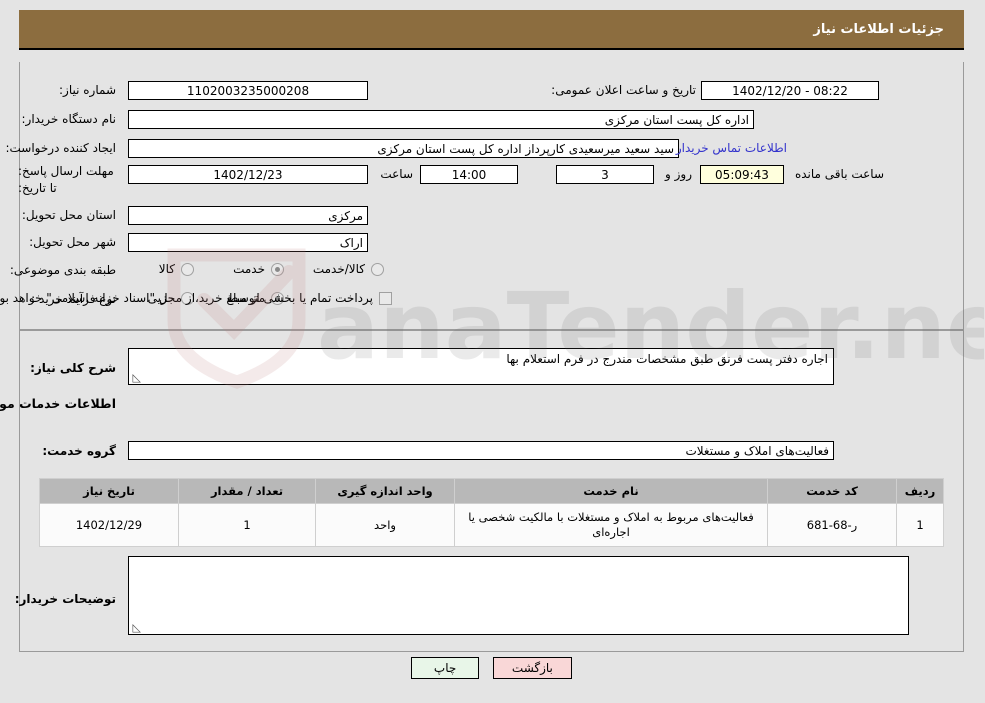 The image size is (985, 703). I want to click on deadline-label: مهلت ارسال پاسخ: تا تاریخ:, so click(67, 179).